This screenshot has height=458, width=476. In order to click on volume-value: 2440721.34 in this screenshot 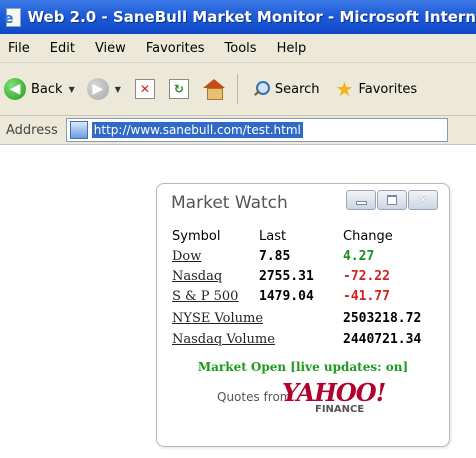, I will do `click(382, 339)`.